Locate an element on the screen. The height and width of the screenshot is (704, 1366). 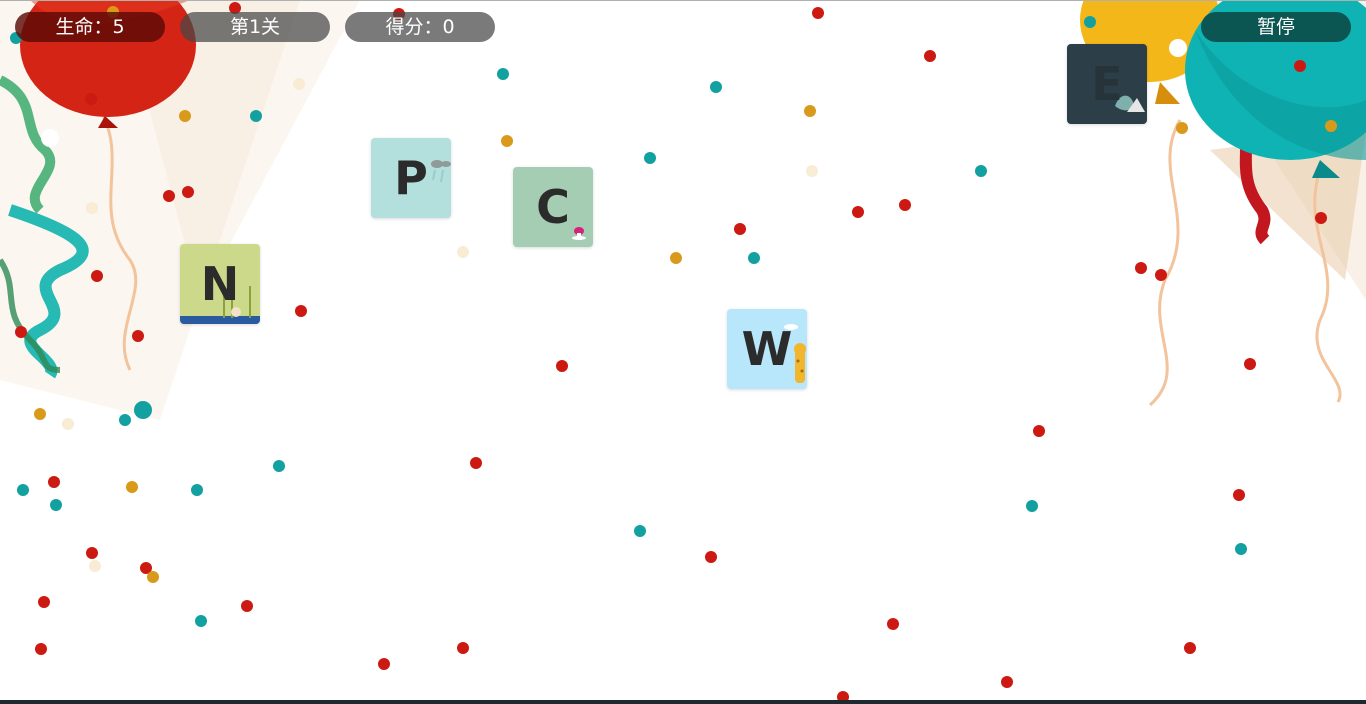
bottom-edge is located at coordinates (683, 702).